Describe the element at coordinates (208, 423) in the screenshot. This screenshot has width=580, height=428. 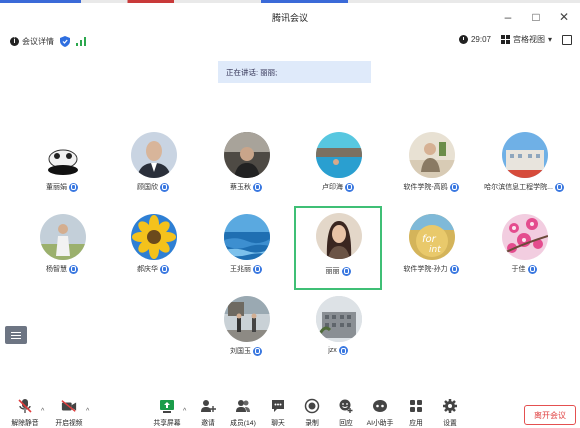
I see `invite-label: 邀请` at that location.